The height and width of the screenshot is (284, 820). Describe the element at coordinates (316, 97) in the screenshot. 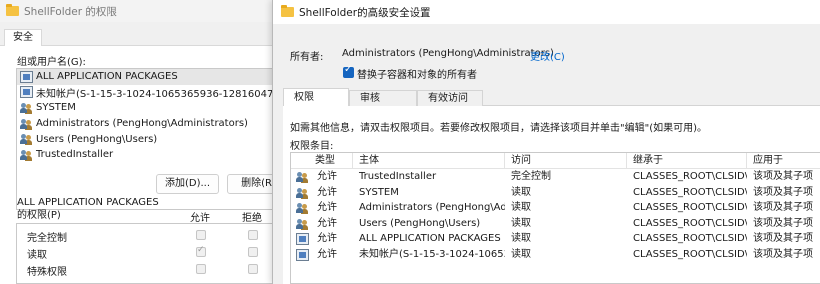

I see `tab-permissions: 权限` at that location.